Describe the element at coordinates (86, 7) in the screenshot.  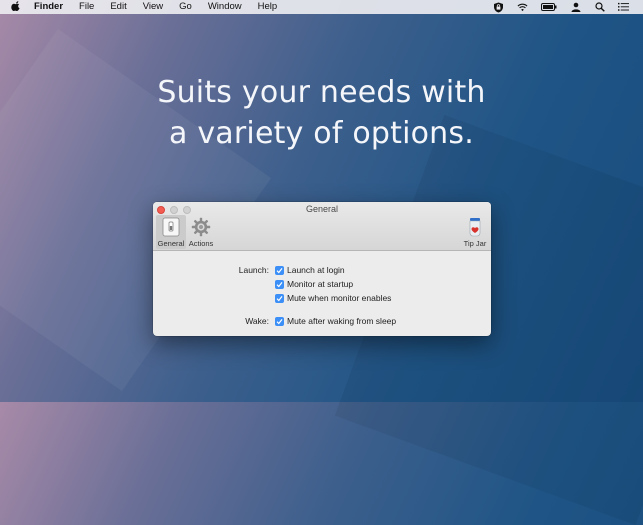
I see `menu-file: File` at that location.